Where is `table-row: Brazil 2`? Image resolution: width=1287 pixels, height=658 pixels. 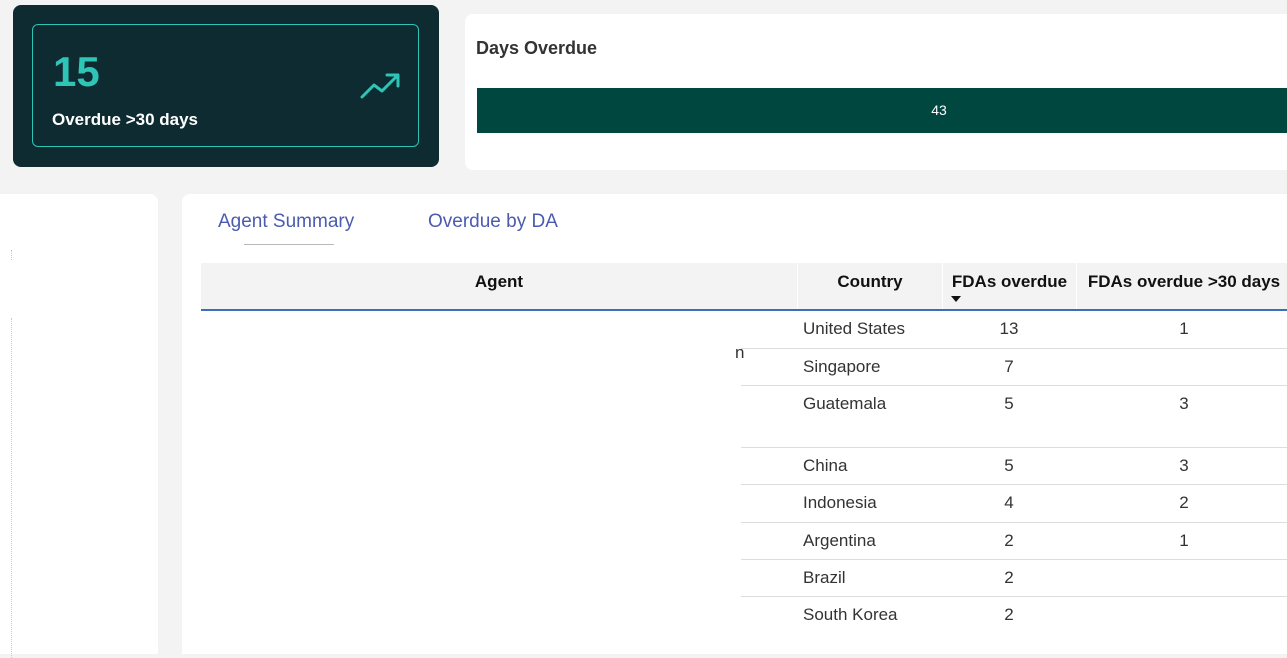
table-row: Brazil 2 is located at coordinates (1014, 578).